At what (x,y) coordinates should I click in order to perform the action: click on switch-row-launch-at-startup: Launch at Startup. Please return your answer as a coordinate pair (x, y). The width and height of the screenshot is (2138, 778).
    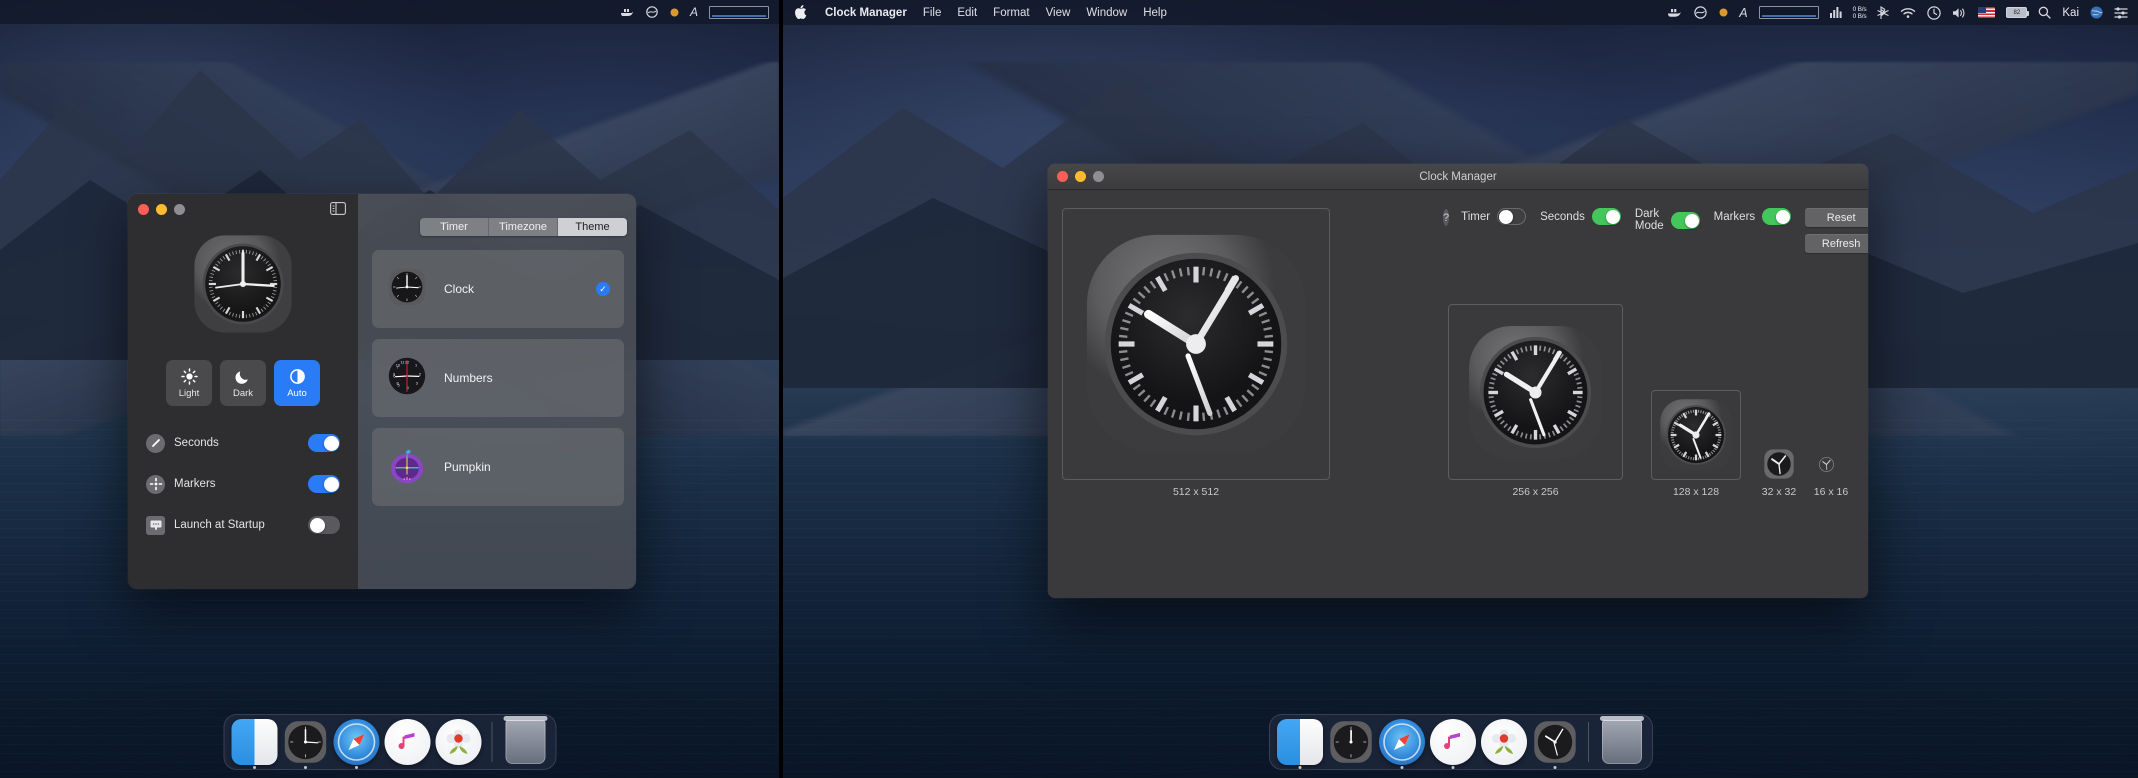
    Looking at the image, I should click on (243, 525).